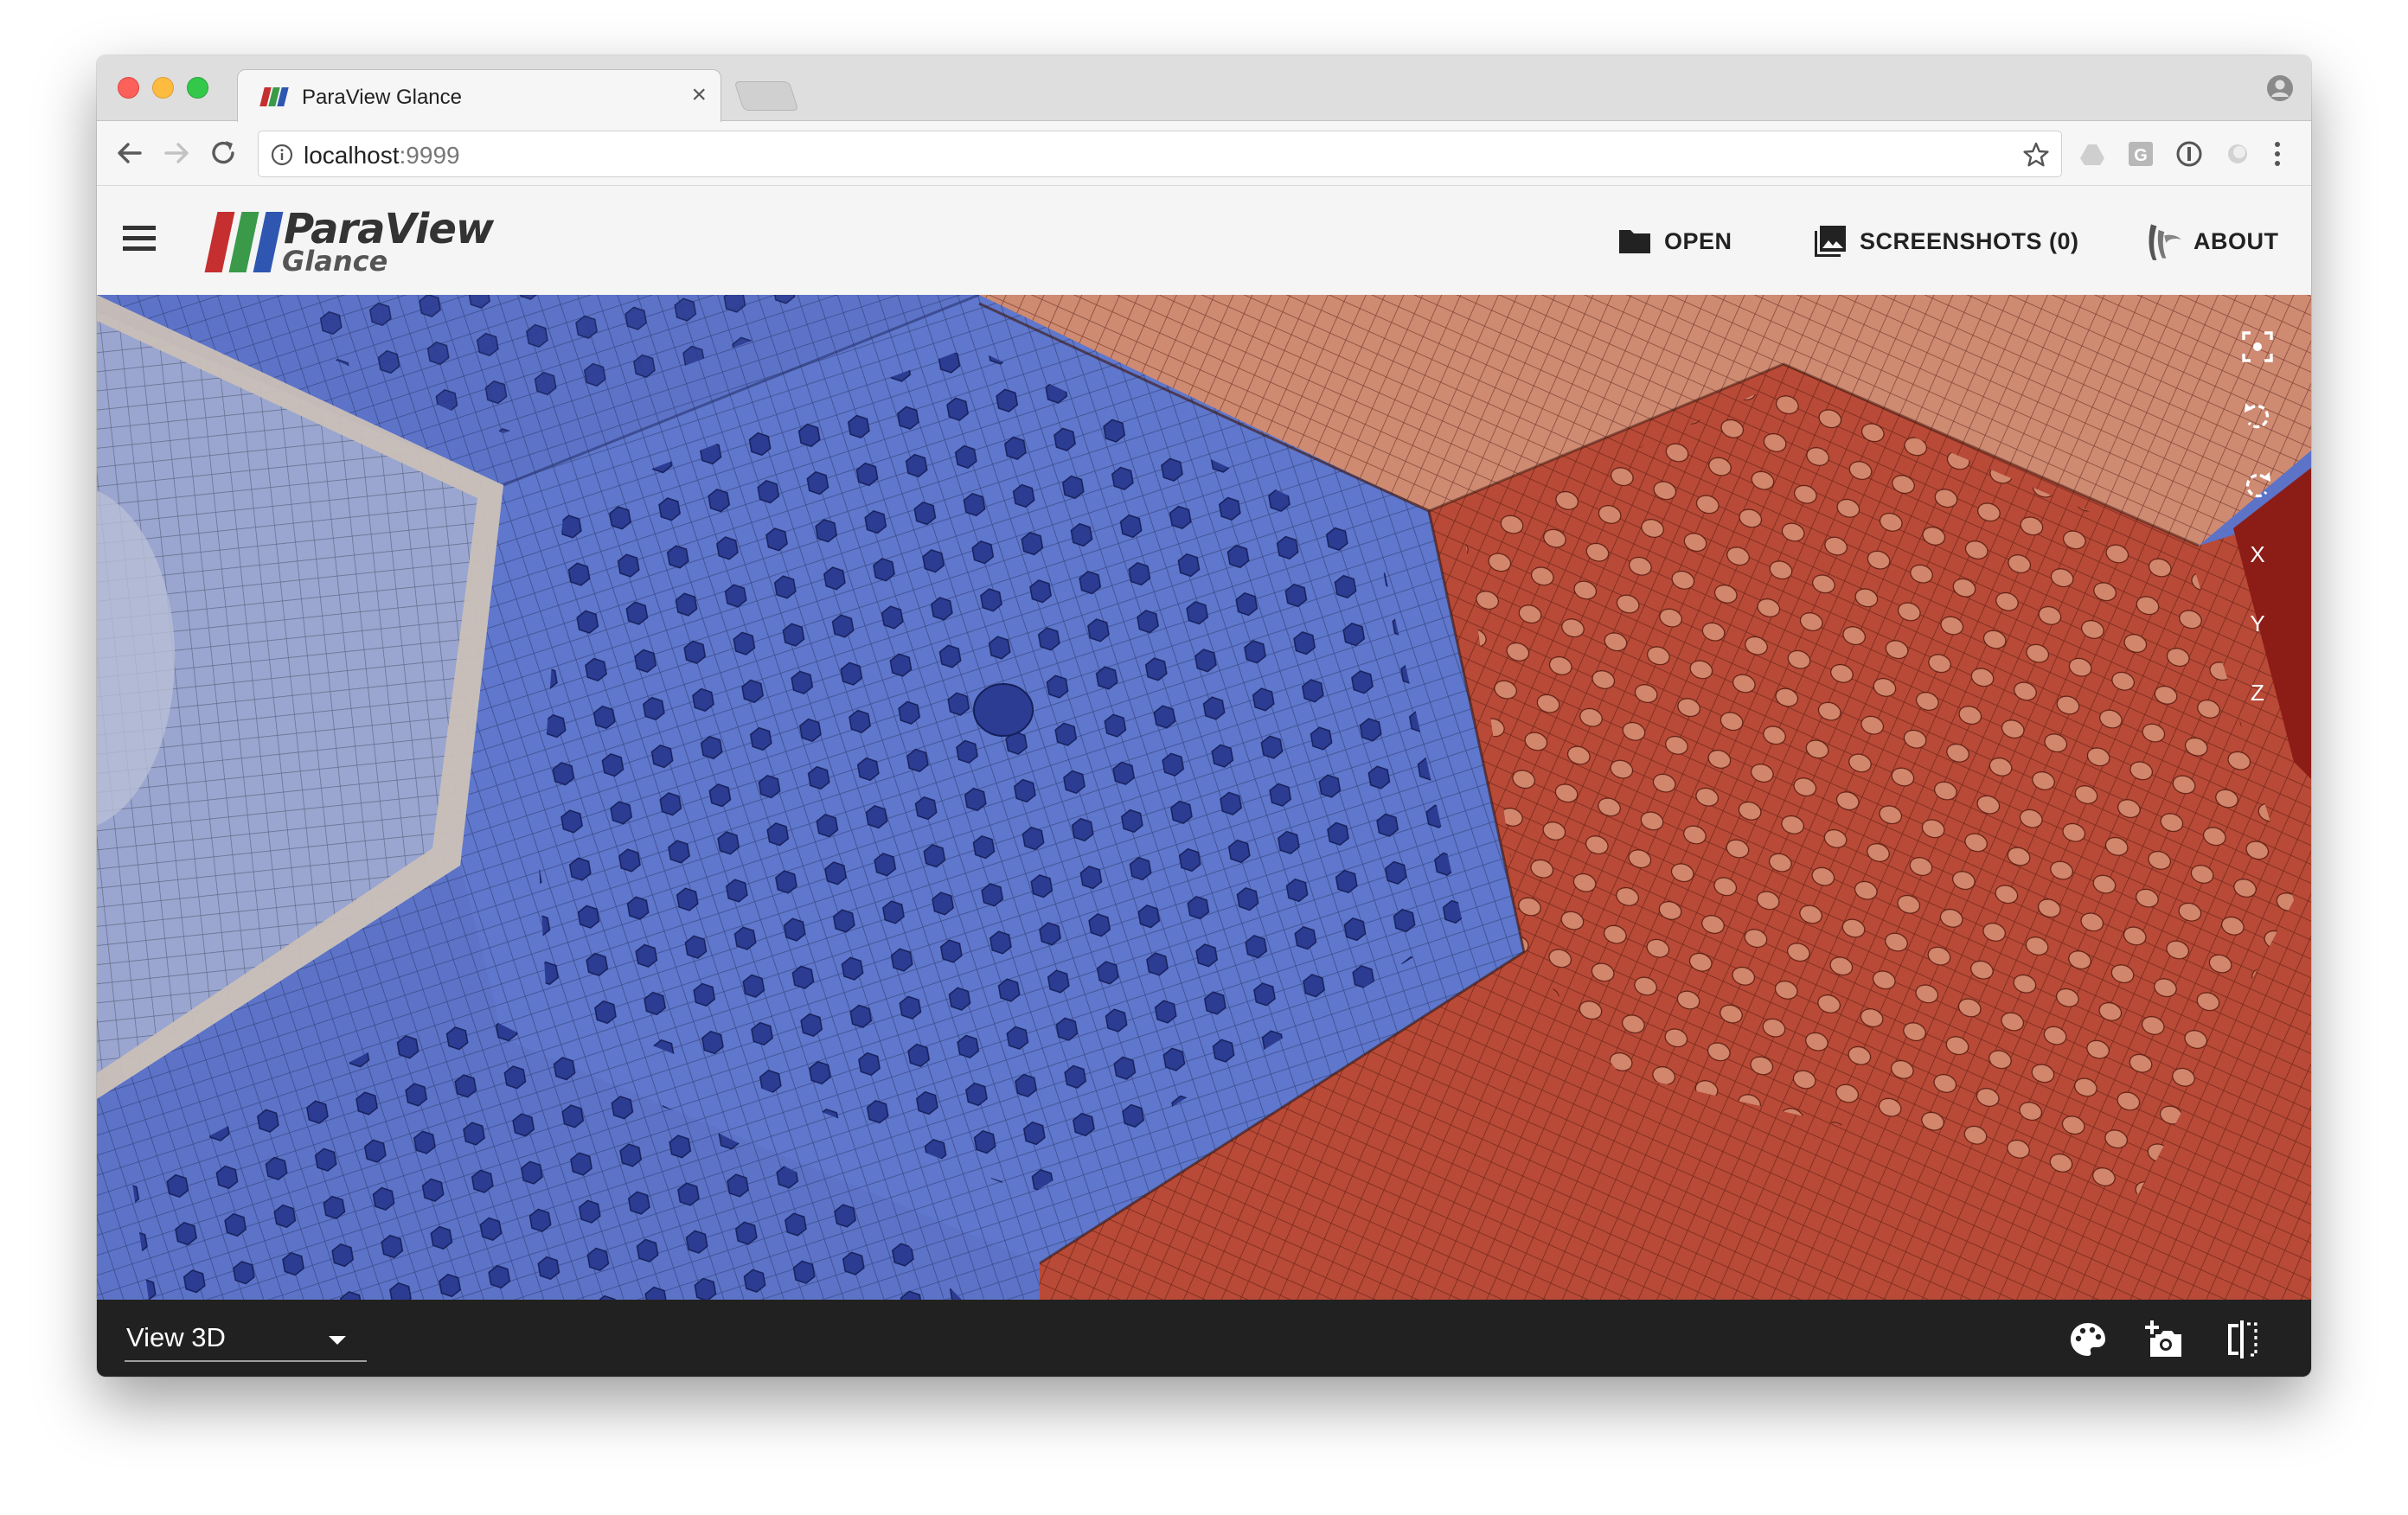 The height and width of the screenshot is (1515, 2408). I want to click on address-bar: localhost:9999, so click(1160, 154).